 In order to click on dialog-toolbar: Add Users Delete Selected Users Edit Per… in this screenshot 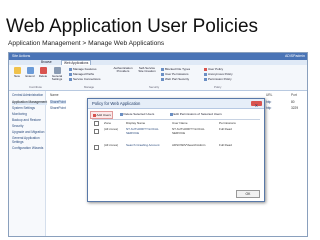, I will do `click(175, 115)`.